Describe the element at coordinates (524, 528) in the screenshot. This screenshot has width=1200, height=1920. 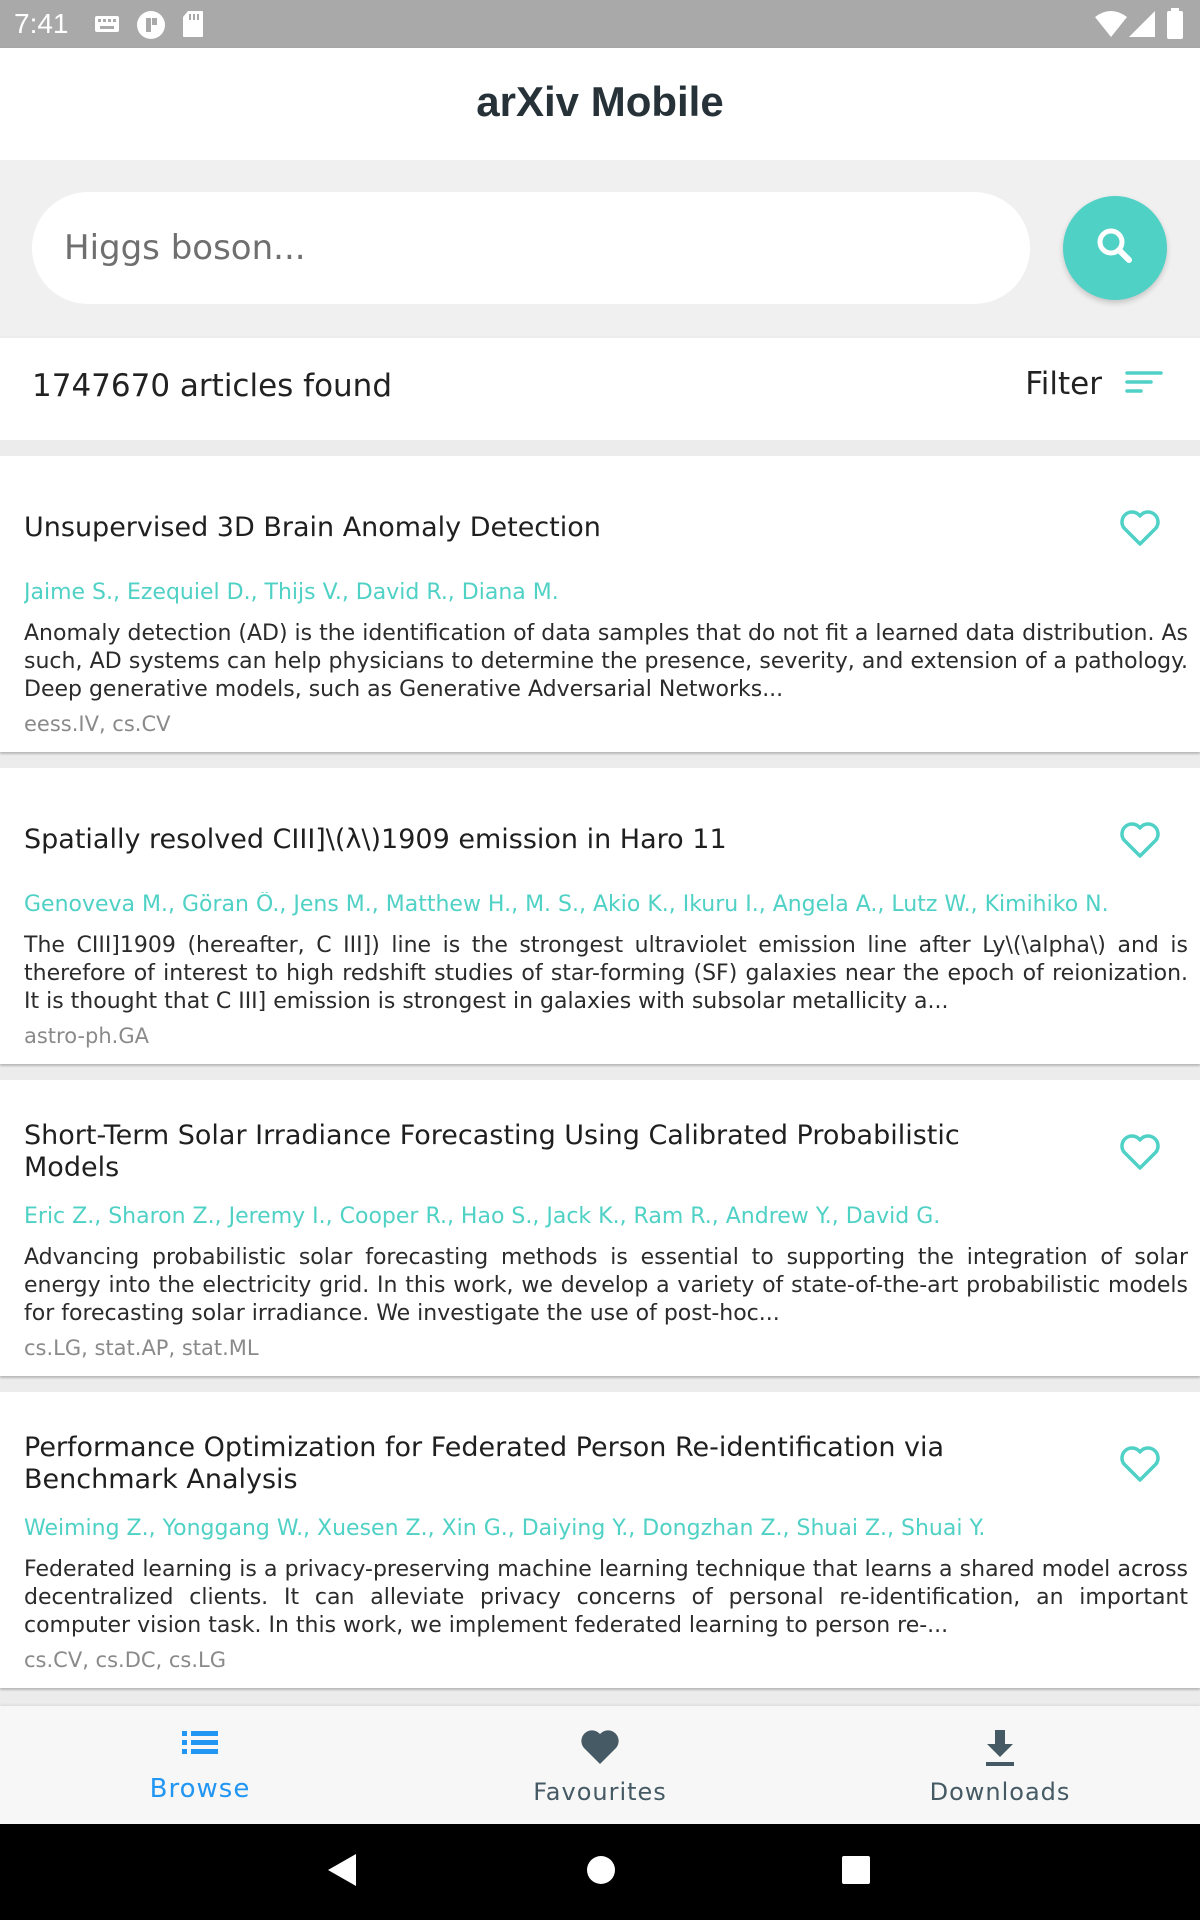
I see `article-title: Unsupervised 3D Brain Anomaly Detection` at that location.